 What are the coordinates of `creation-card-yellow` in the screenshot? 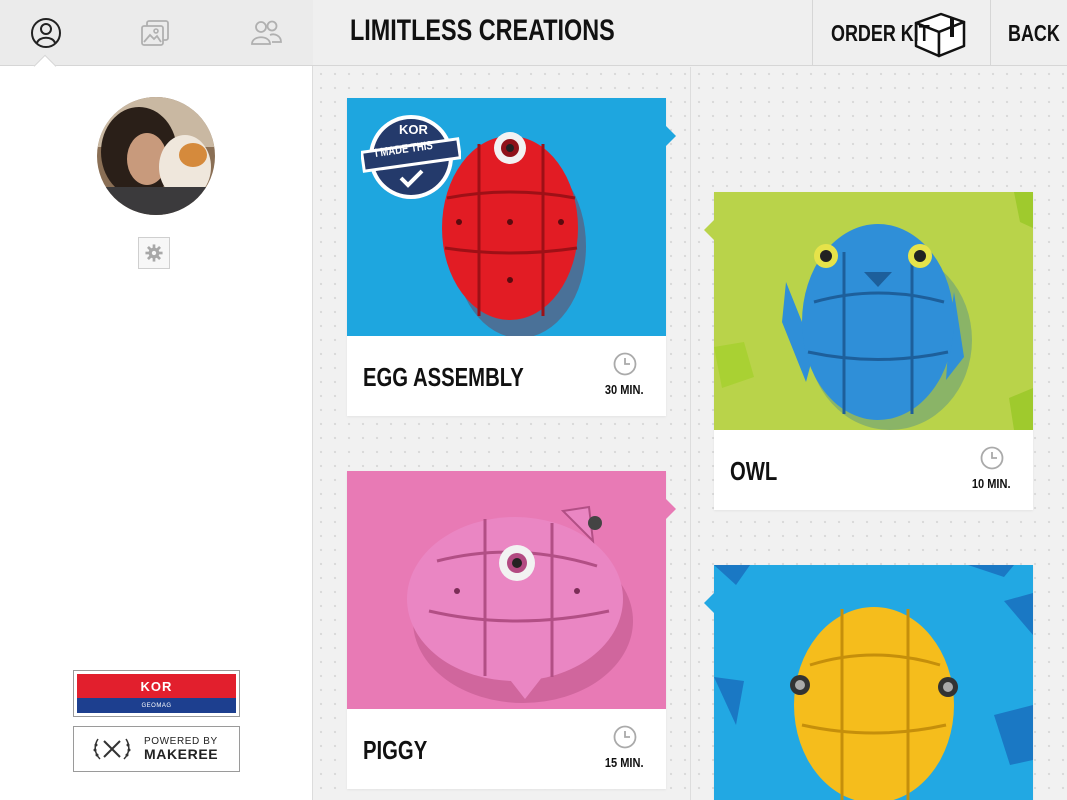 It's located at (868, 682).